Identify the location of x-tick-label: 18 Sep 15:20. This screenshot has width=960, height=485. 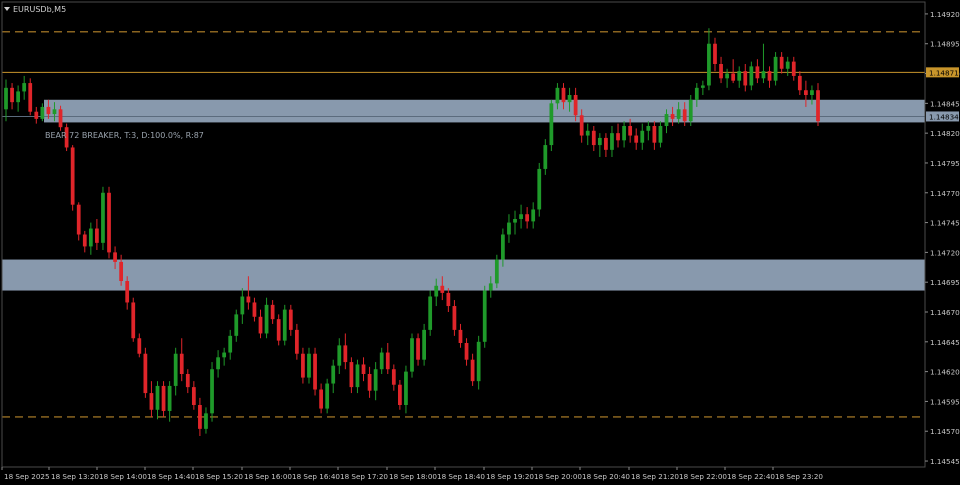
(219, 476).